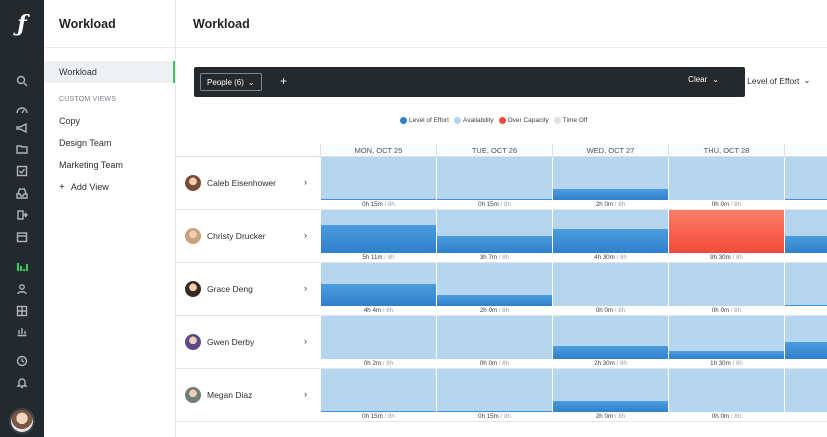 The image size is (827, 437). Describe the element at coordinates (109, 24) in the screenshot. I see `sidebar-title: Workload` at that location.